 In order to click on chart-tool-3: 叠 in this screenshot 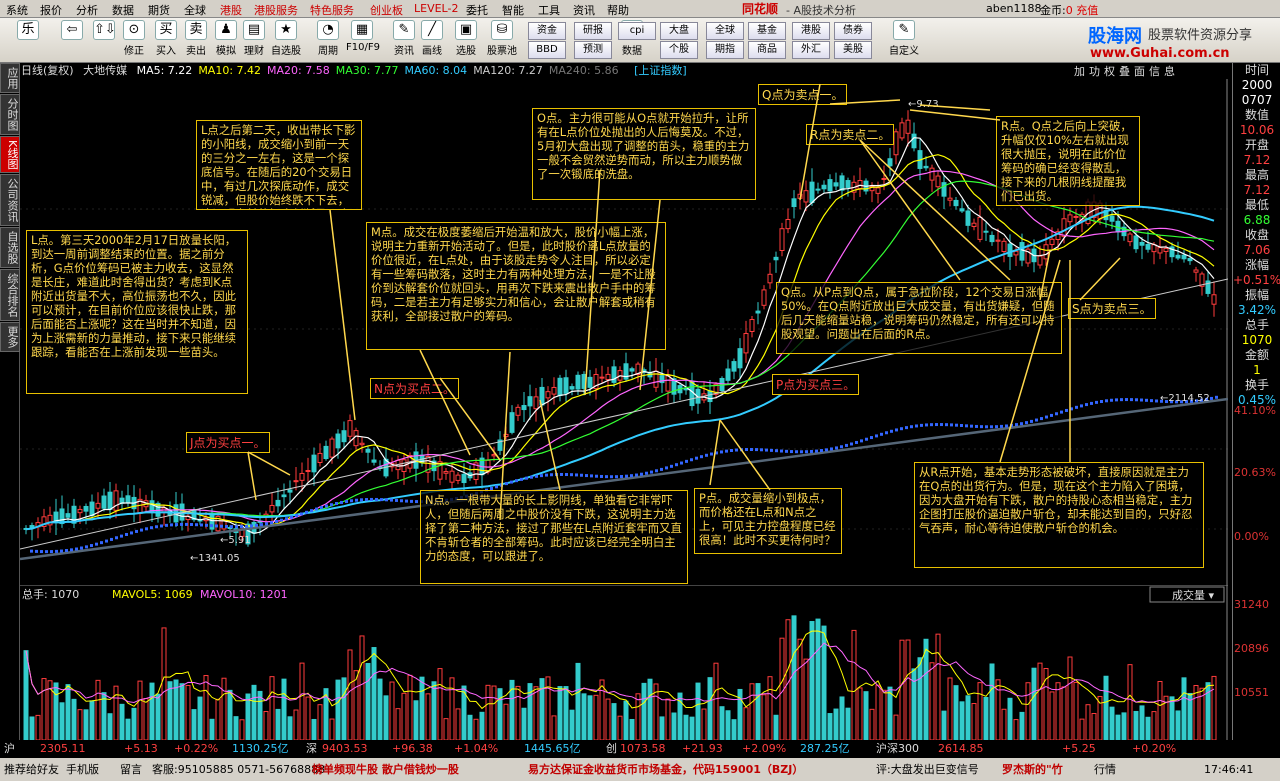, I will do `click(1124, 71)`.